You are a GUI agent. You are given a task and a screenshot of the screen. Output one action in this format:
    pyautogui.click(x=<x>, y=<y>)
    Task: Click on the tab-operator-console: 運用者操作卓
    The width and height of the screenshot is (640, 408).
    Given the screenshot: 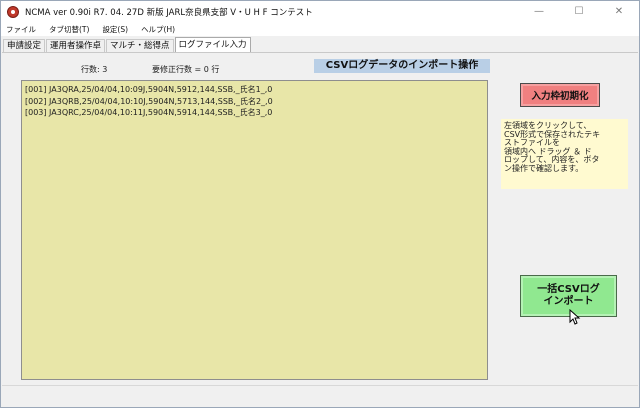 What is the action you would take?
    pyautogui.click(x=76, y=46)
    